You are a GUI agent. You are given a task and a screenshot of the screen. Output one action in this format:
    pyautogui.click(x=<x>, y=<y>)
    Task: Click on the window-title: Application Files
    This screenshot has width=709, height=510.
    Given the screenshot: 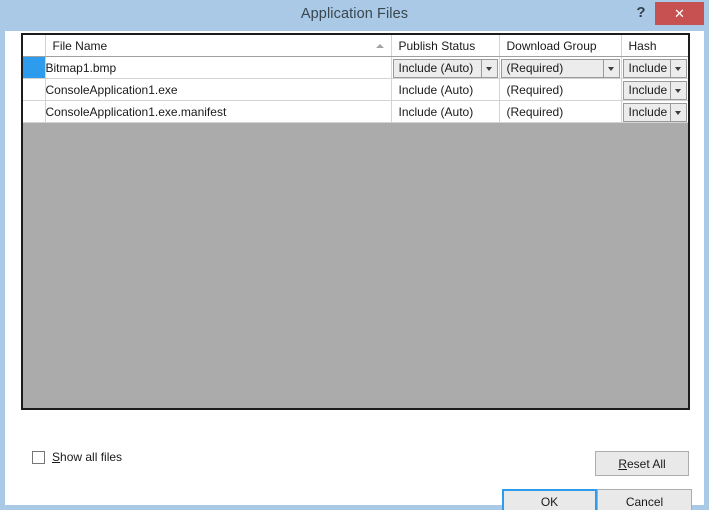 What is the action you would take?
    pyautogui.click(x=354, y=14)
    